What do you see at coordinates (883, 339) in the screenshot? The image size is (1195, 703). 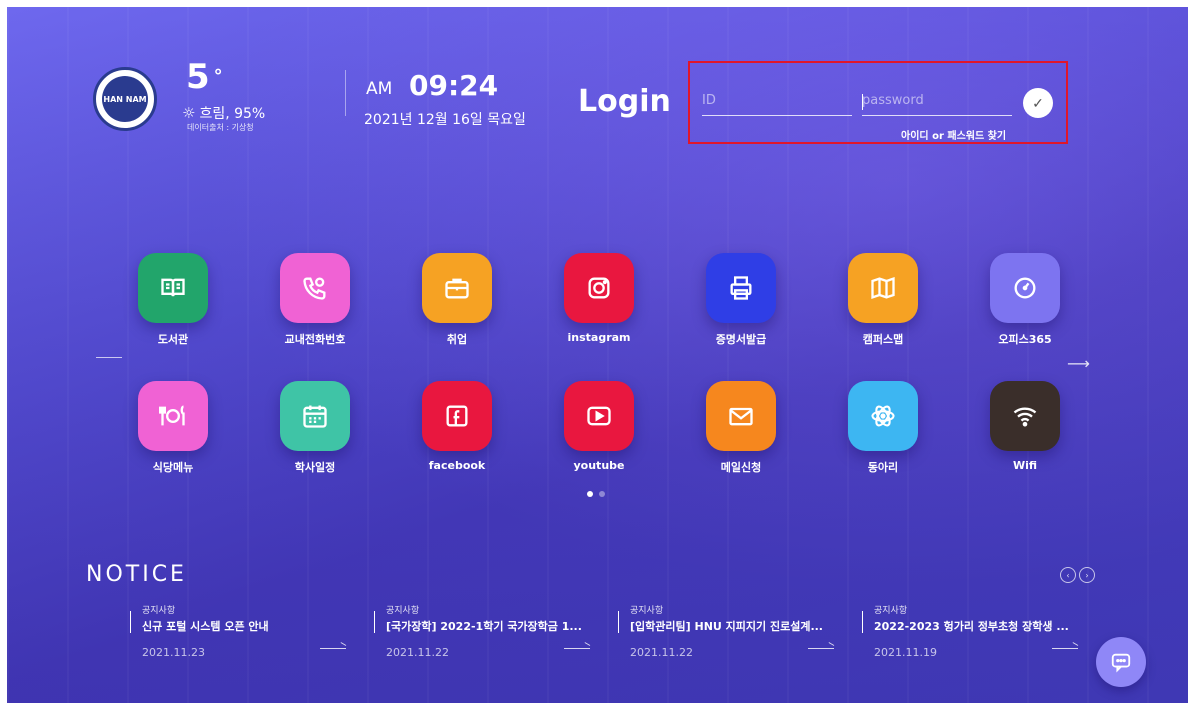 I see `app-label: 캠퍼스맵` at bounding box center [883, 339].